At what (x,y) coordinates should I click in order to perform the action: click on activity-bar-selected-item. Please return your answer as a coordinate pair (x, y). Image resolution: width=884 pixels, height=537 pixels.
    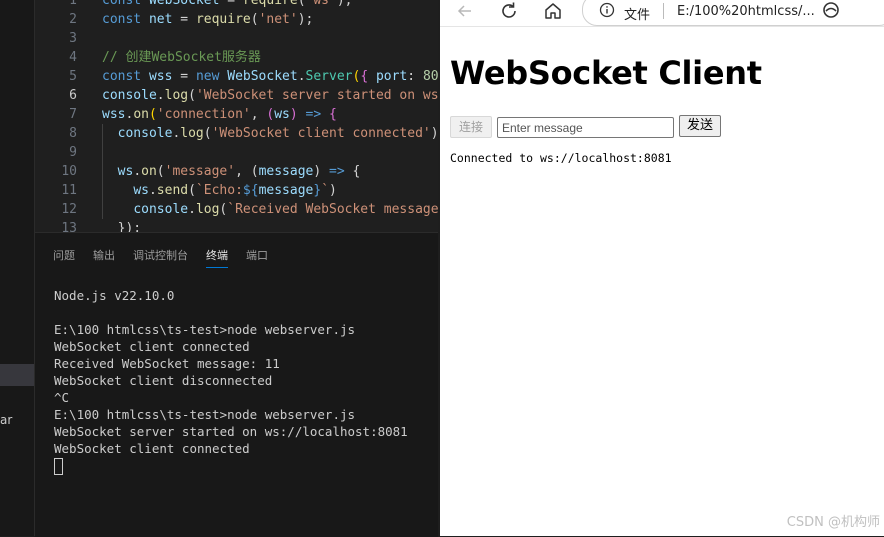
    Looking at the image, I should click on (17, 375).